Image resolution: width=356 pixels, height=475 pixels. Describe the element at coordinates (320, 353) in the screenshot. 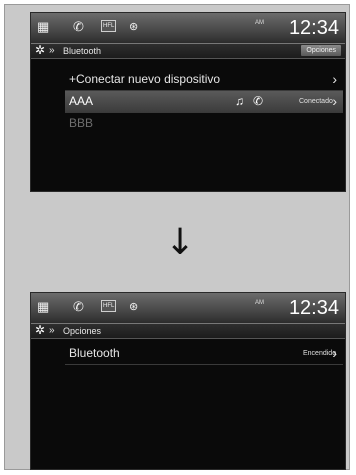

I see `setting-value: Encendido` at that location.